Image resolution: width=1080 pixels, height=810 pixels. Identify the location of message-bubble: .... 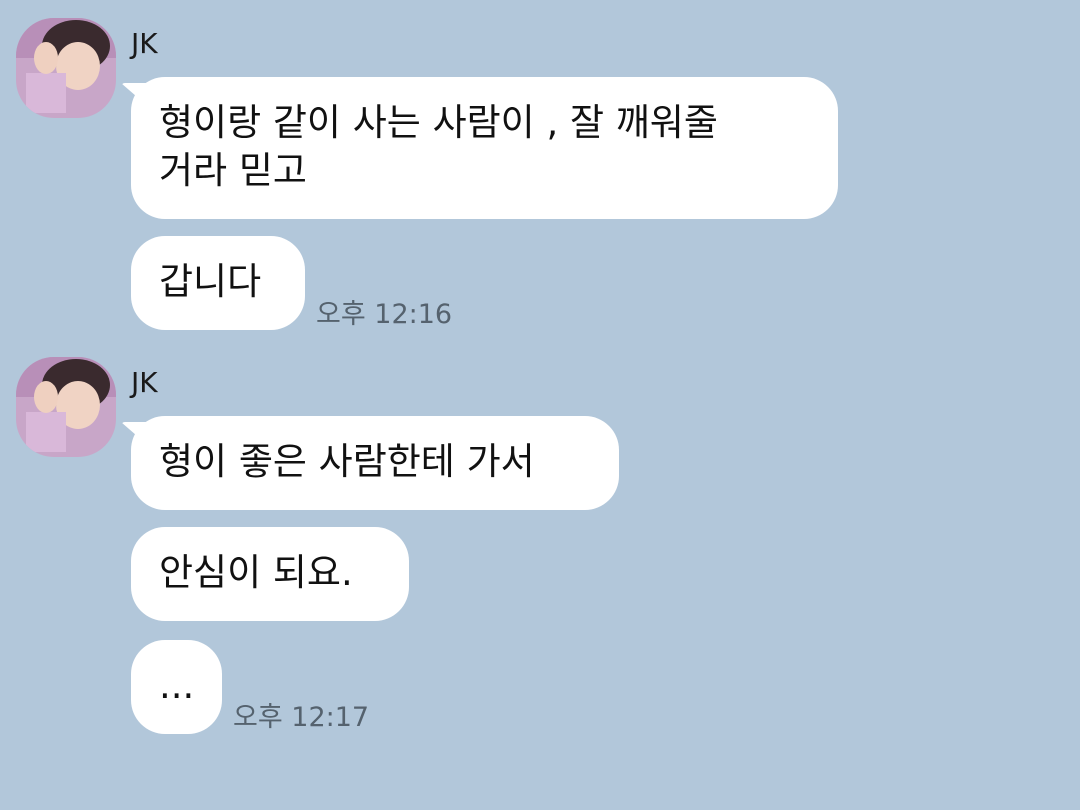
(176, 687).